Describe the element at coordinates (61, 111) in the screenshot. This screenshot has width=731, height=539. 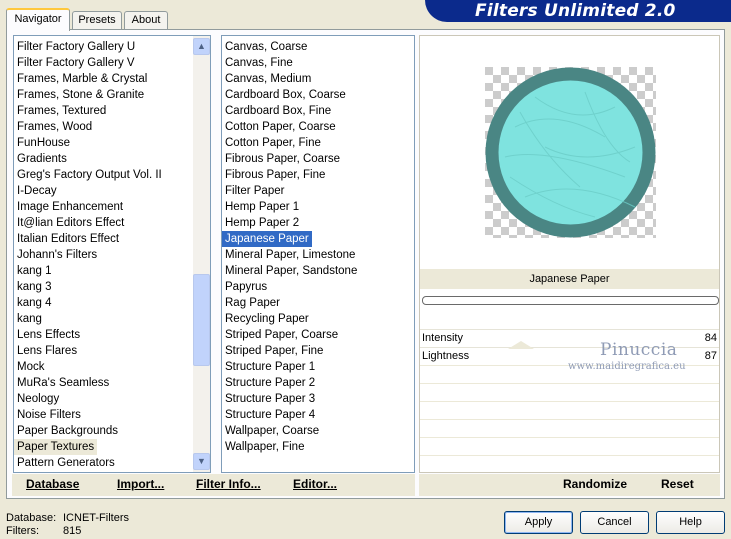
I see `category-list-item: Frames, Textured` at that location.